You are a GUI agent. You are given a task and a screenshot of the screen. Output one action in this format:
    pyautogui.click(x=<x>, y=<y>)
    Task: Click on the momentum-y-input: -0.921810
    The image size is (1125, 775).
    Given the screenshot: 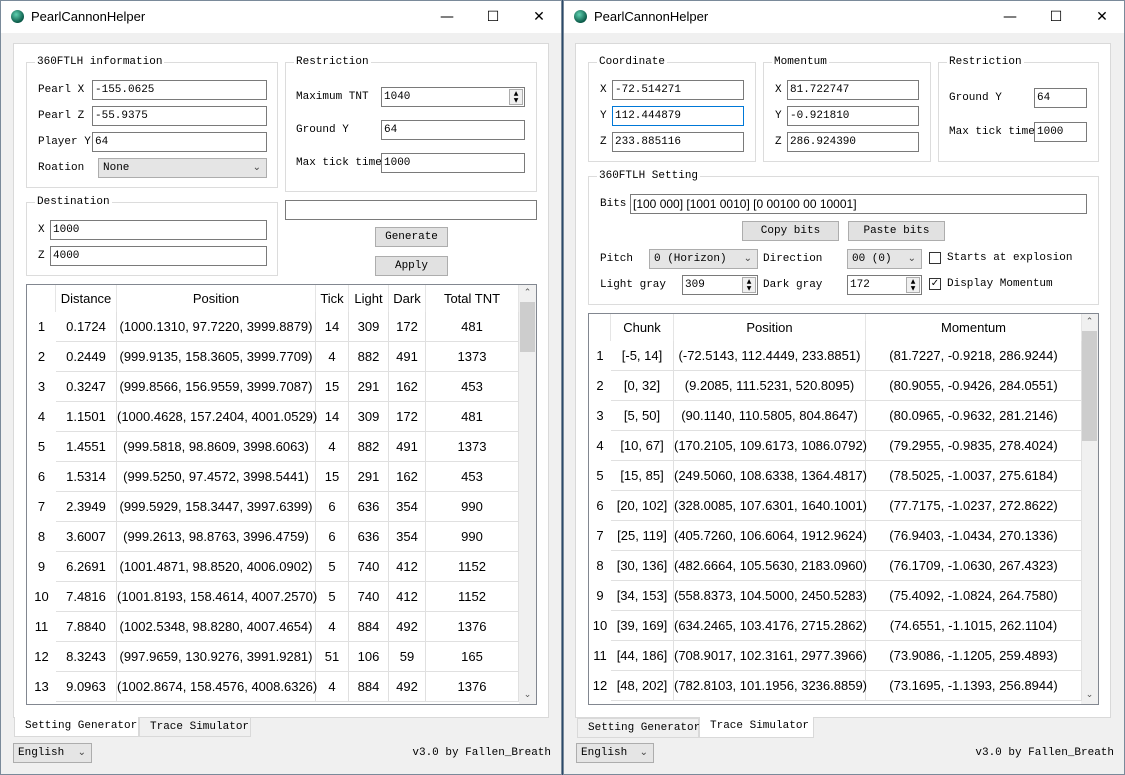 What is the action you would take?
    pyautogui.click(x=853, y=116)
    